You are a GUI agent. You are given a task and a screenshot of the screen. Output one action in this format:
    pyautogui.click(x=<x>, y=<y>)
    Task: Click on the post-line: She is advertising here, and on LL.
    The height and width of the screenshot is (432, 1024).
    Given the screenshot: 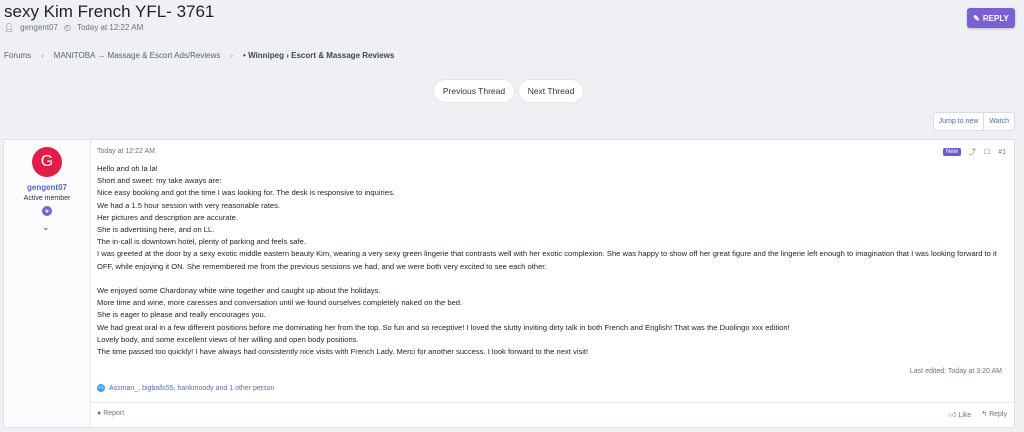 What is the action you would take?
    pyautogui.click(x=156, y=230)
    